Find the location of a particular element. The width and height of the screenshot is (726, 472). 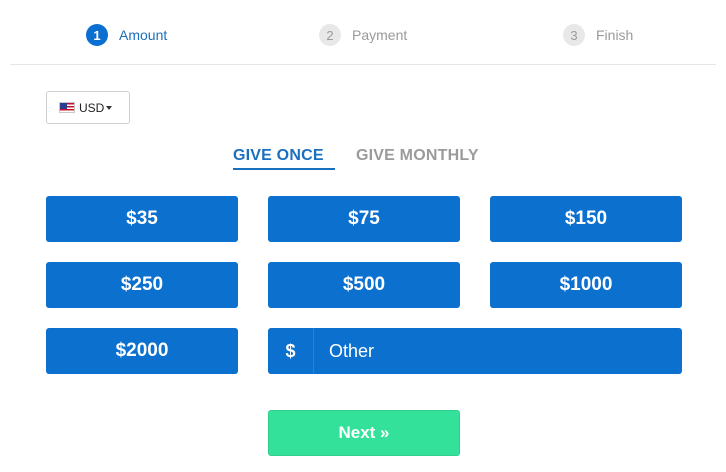

step-payment: 2 Payment is located at coordinates (363, 35).